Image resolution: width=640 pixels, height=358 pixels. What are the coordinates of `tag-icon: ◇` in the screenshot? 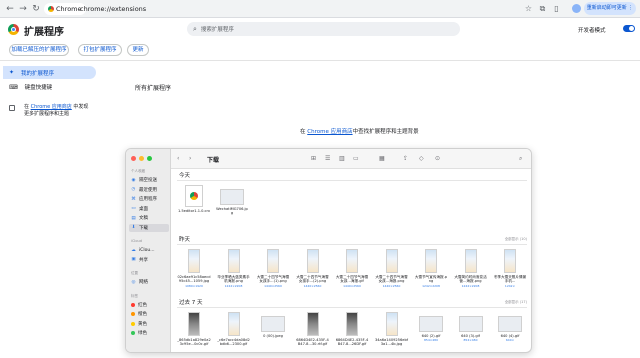 It's located at (421, 159).